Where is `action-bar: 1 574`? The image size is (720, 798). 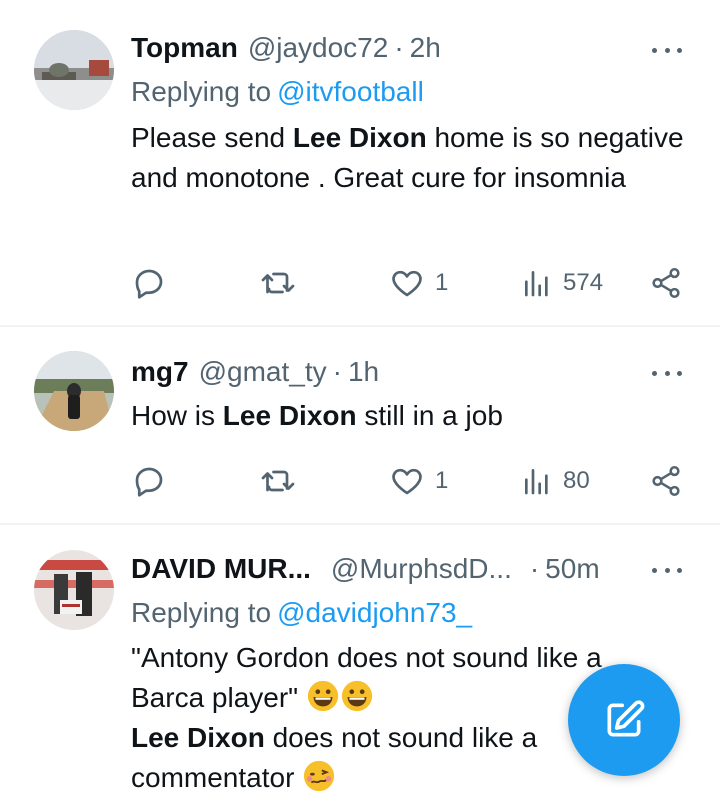 action-bar: 1 574 is located at coordinates (411, 283).